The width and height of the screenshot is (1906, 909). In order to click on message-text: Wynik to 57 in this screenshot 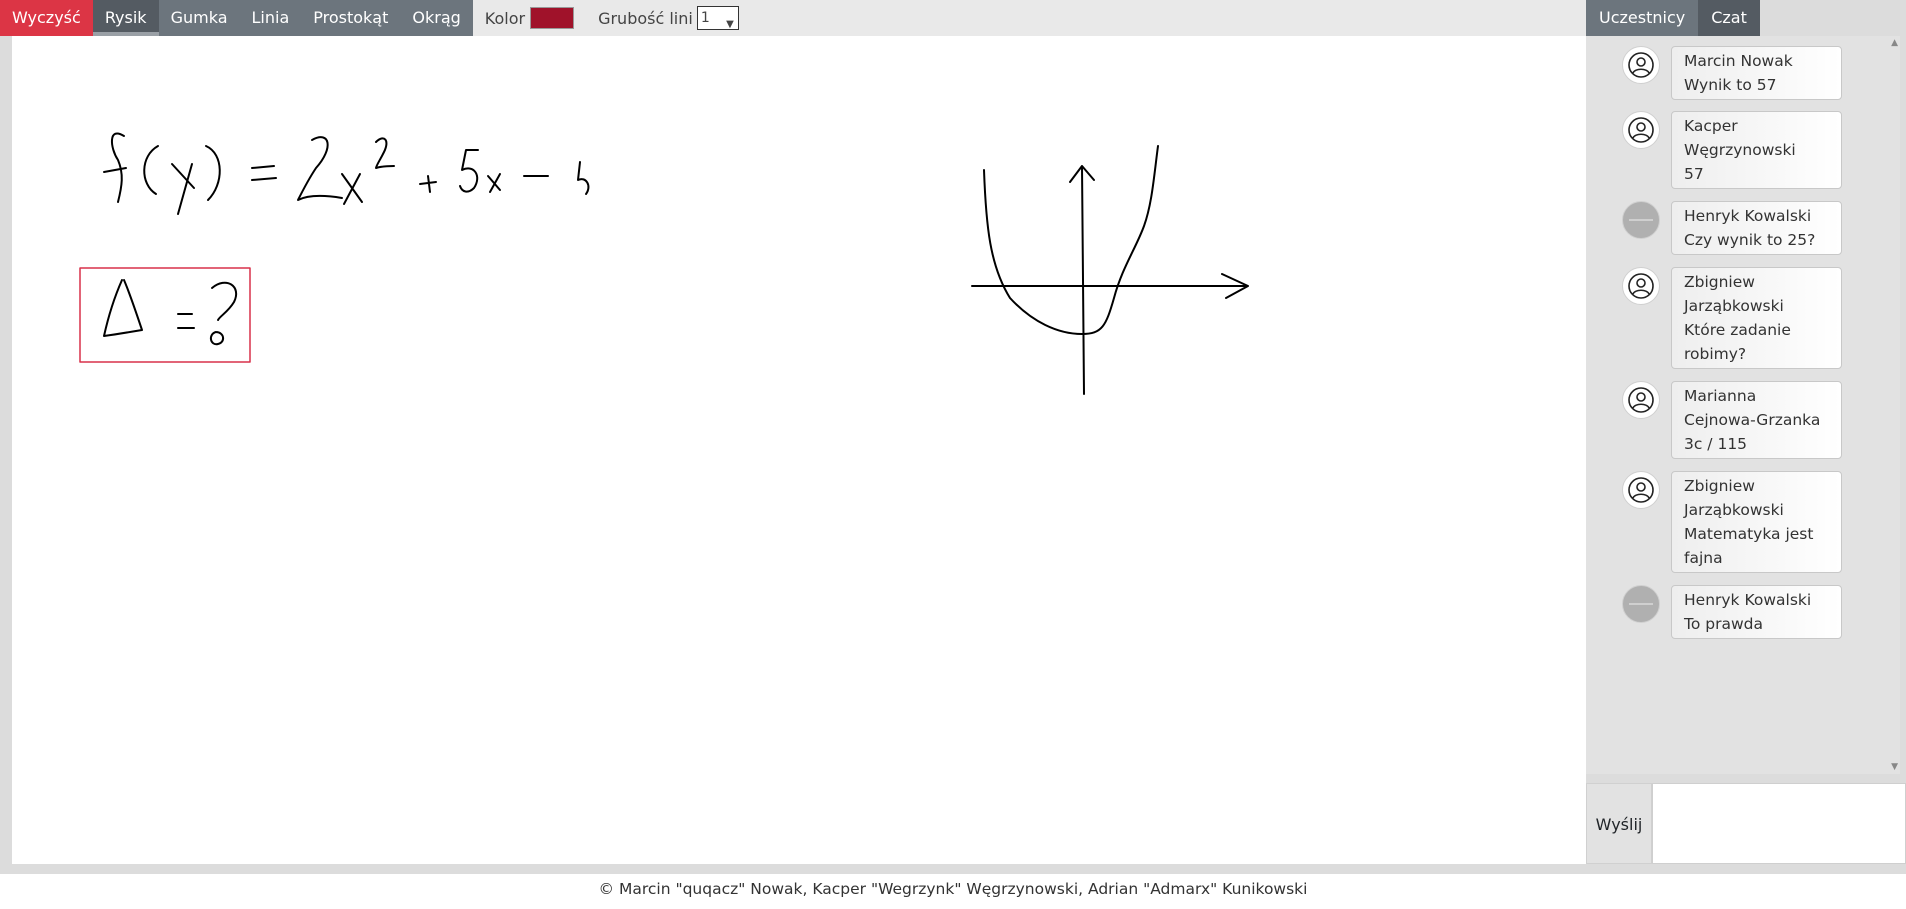, I will do `click(1730, 85)`.